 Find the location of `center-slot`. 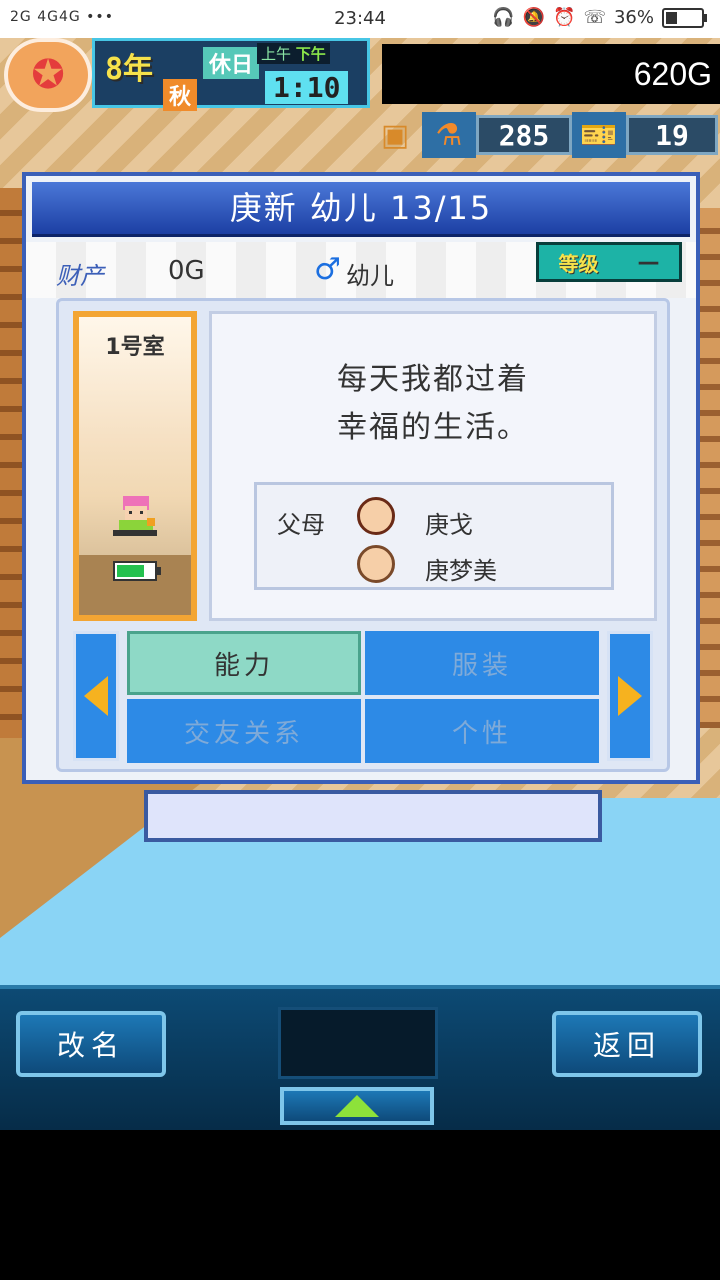

center-slot is located at coordinates (358, 1043).